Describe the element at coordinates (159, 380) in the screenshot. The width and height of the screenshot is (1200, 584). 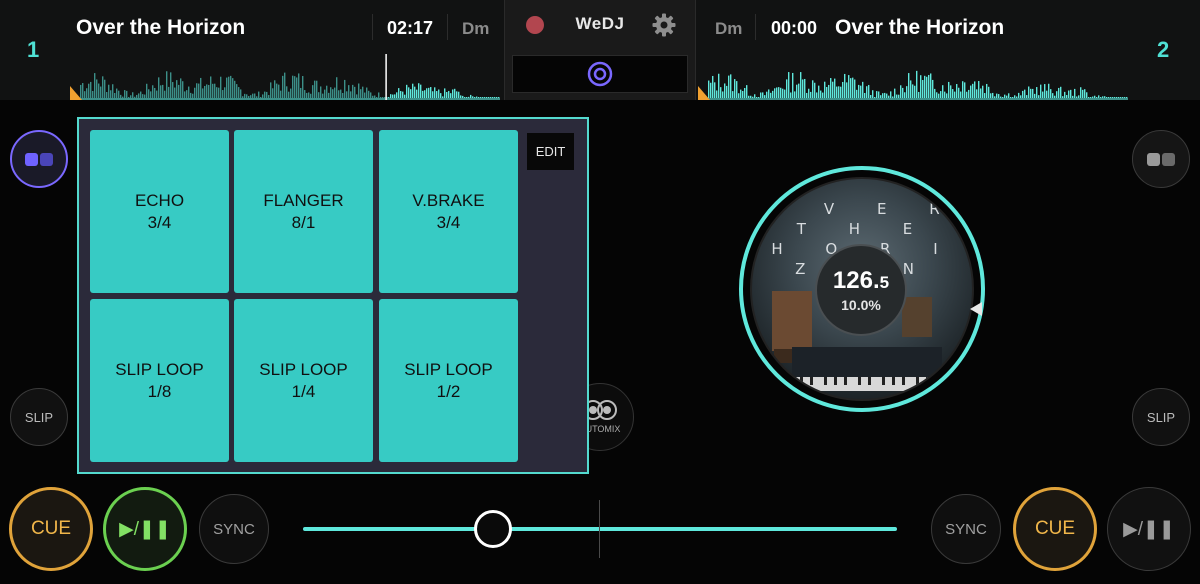
I see `fx-pad: SLIP LOOP 1/8` at that location.